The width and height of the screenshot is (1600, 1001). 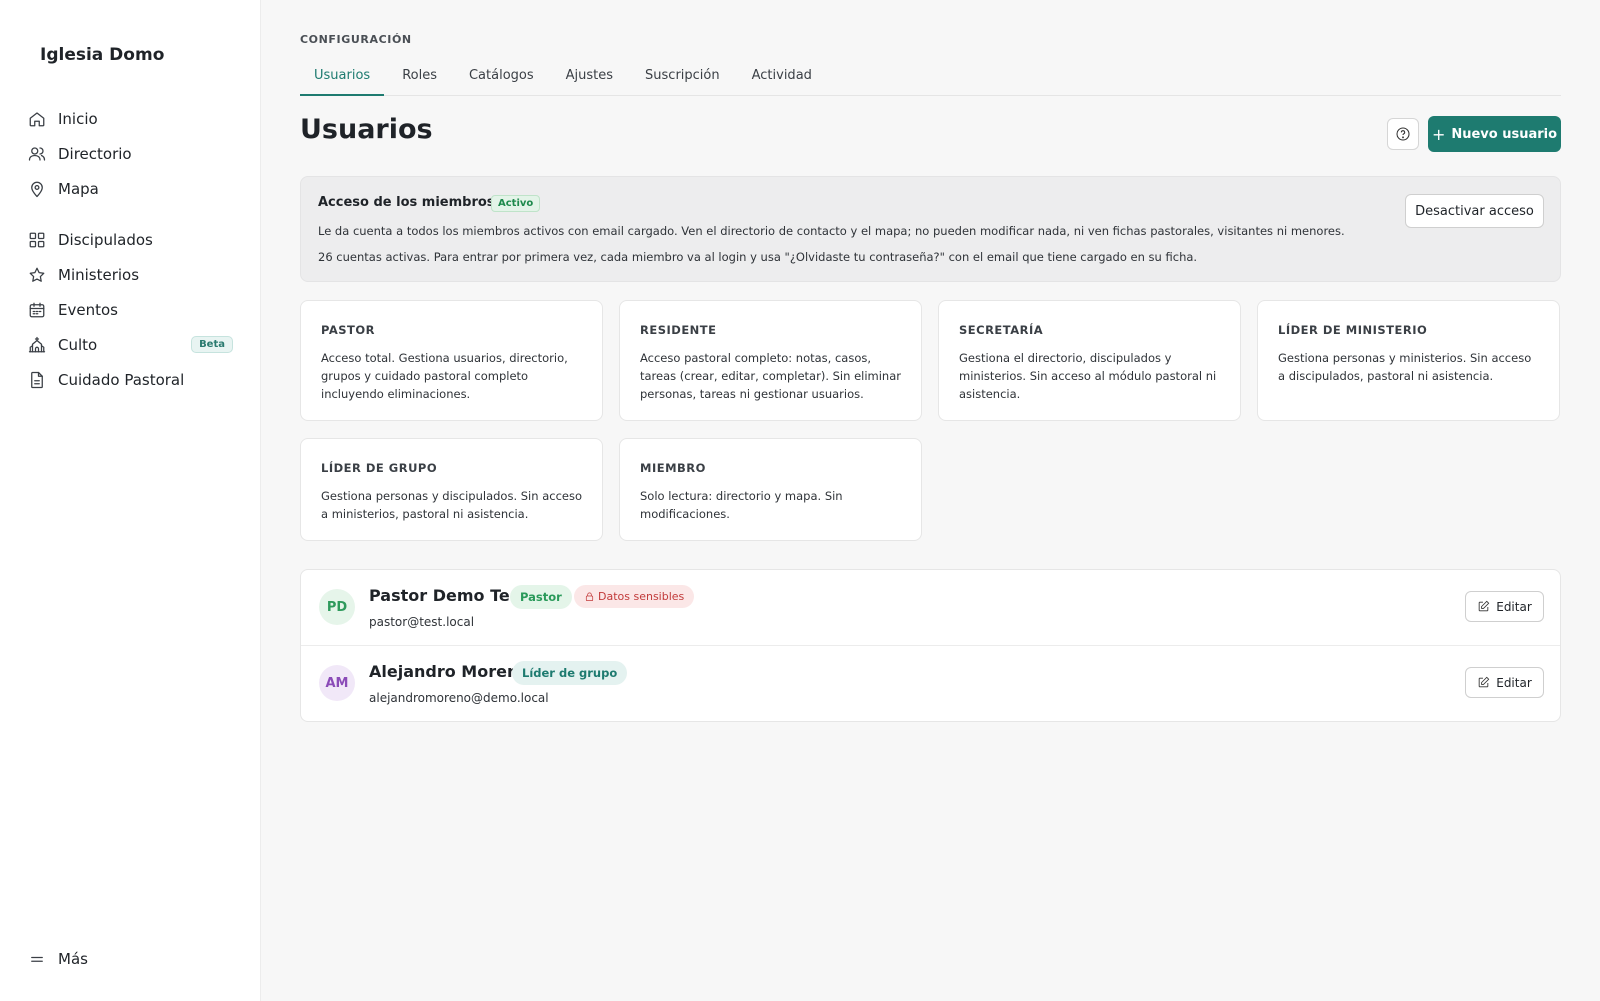 What do you see at coordinates (1353, 330) in the screenshot?
I see `role-name: LÍDER DE MINISTERIO` at bounding box center [1353, 330].